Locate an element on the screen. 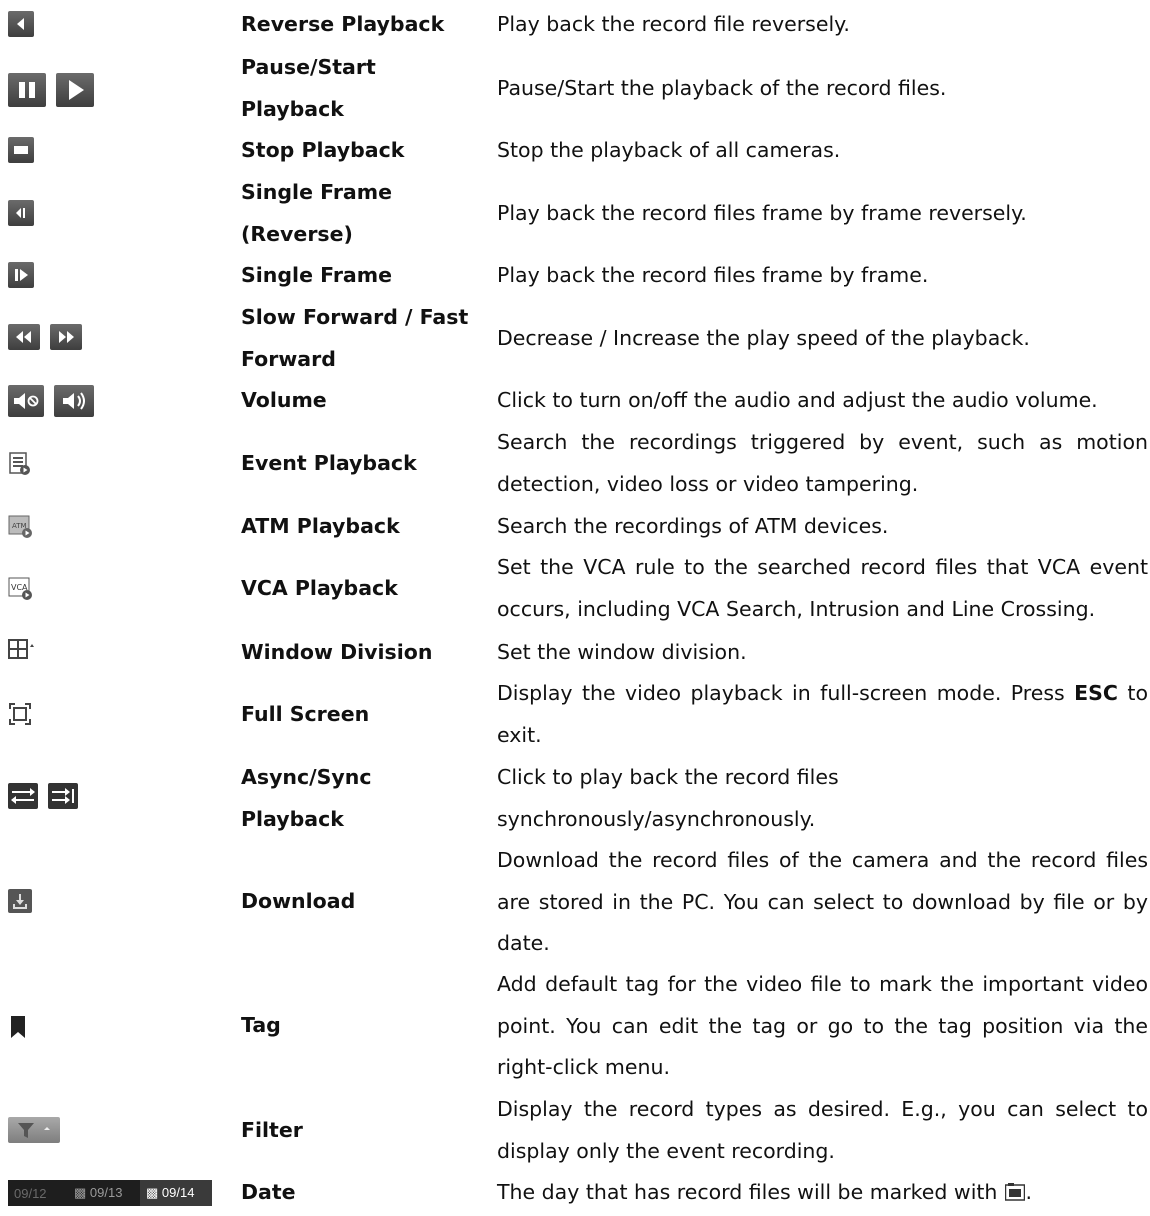  window-division-icon is located at coordinates (22, 650).